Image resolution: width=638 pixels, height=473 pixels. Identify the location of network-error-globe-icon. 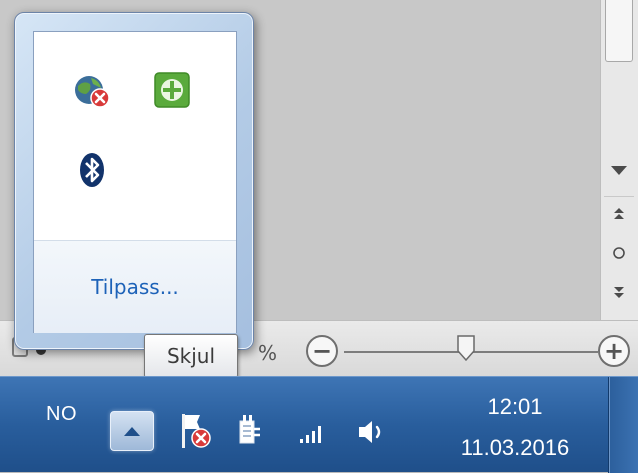
(92, 92).